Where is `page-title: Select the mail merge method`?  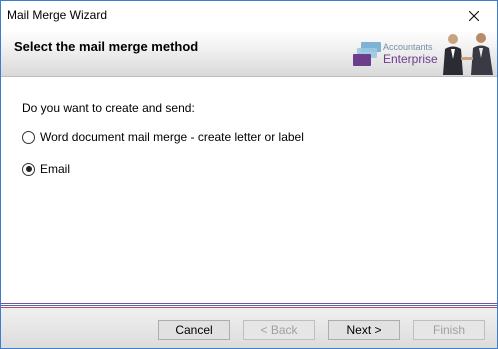
page-title: Select the mail merge method is located at coordinates (106, 46).